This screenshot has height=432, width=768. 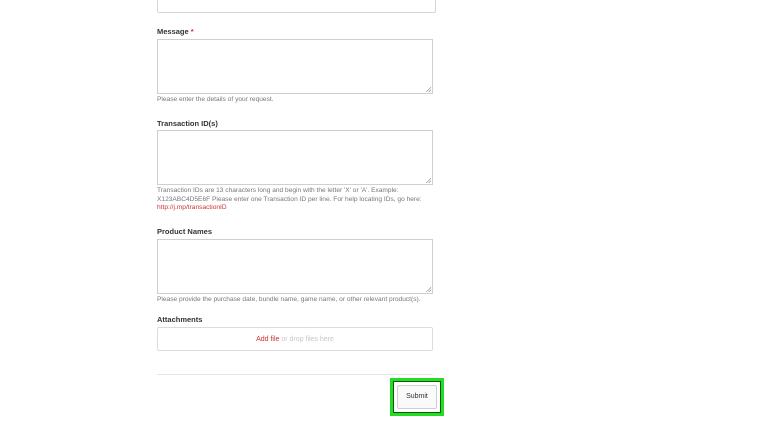 What do you see at coordinates (296, 6) in the screenshot?
I see `previous-input-field` at bounding box center [296, 6].